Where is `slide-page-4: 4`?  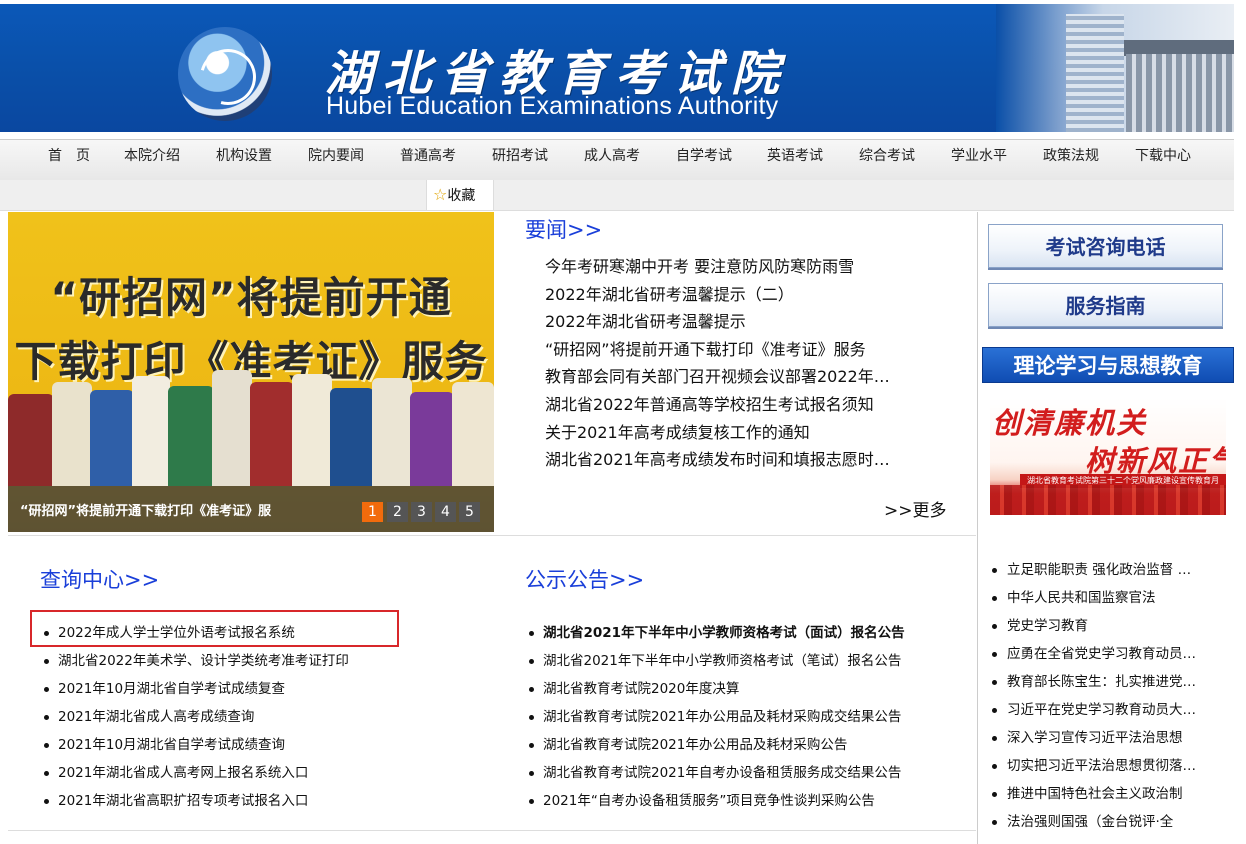
slide-page-4: 4 is located at coordinates (445, 512).